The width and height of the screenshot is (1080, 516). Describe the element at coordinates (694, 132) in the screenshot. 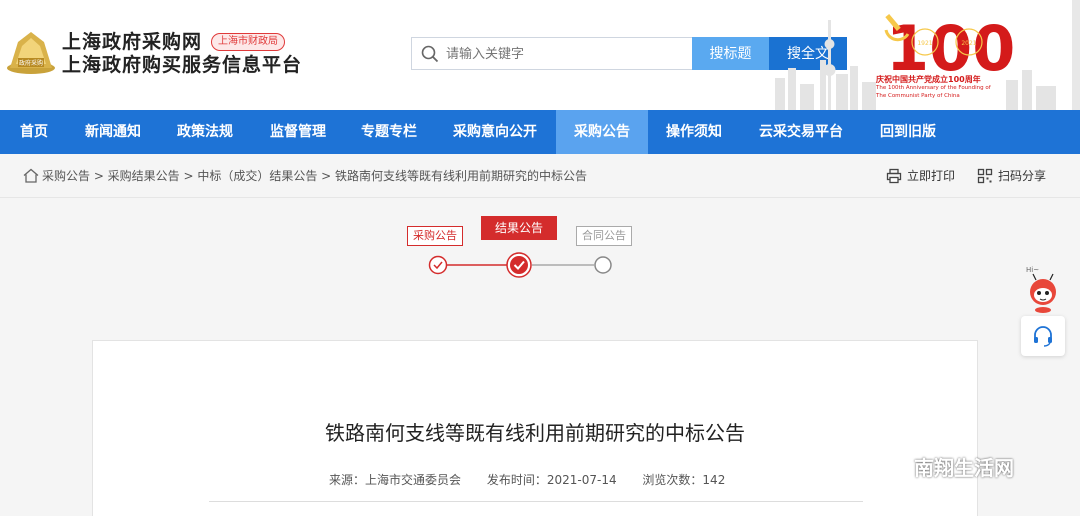

I see `nav-guide: 操作须知` at that location.